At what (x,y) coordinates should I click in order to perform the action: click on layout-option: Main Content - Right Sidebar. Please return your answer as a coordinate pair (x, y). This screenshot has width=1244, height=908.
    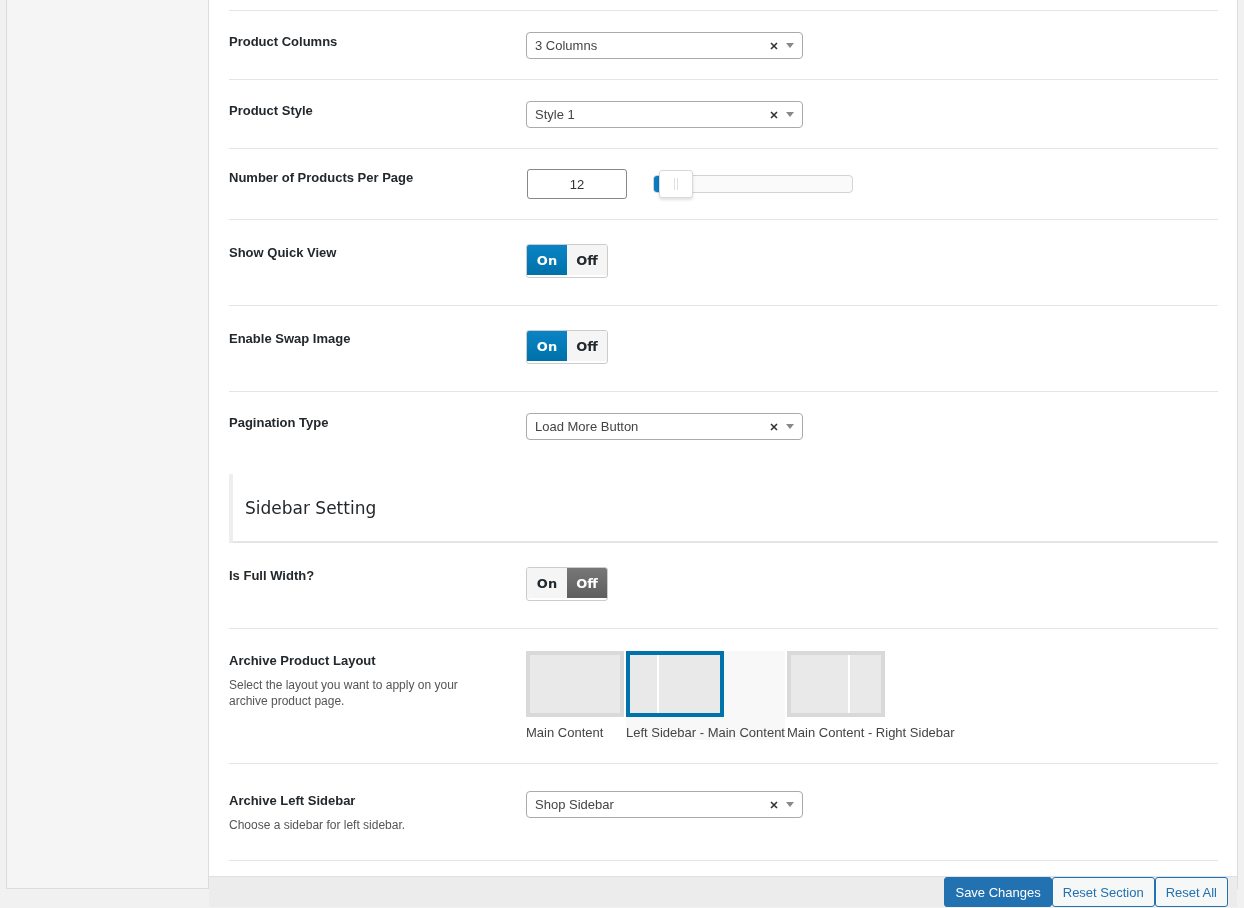
    Looking at the image, I should click on (871, 695).